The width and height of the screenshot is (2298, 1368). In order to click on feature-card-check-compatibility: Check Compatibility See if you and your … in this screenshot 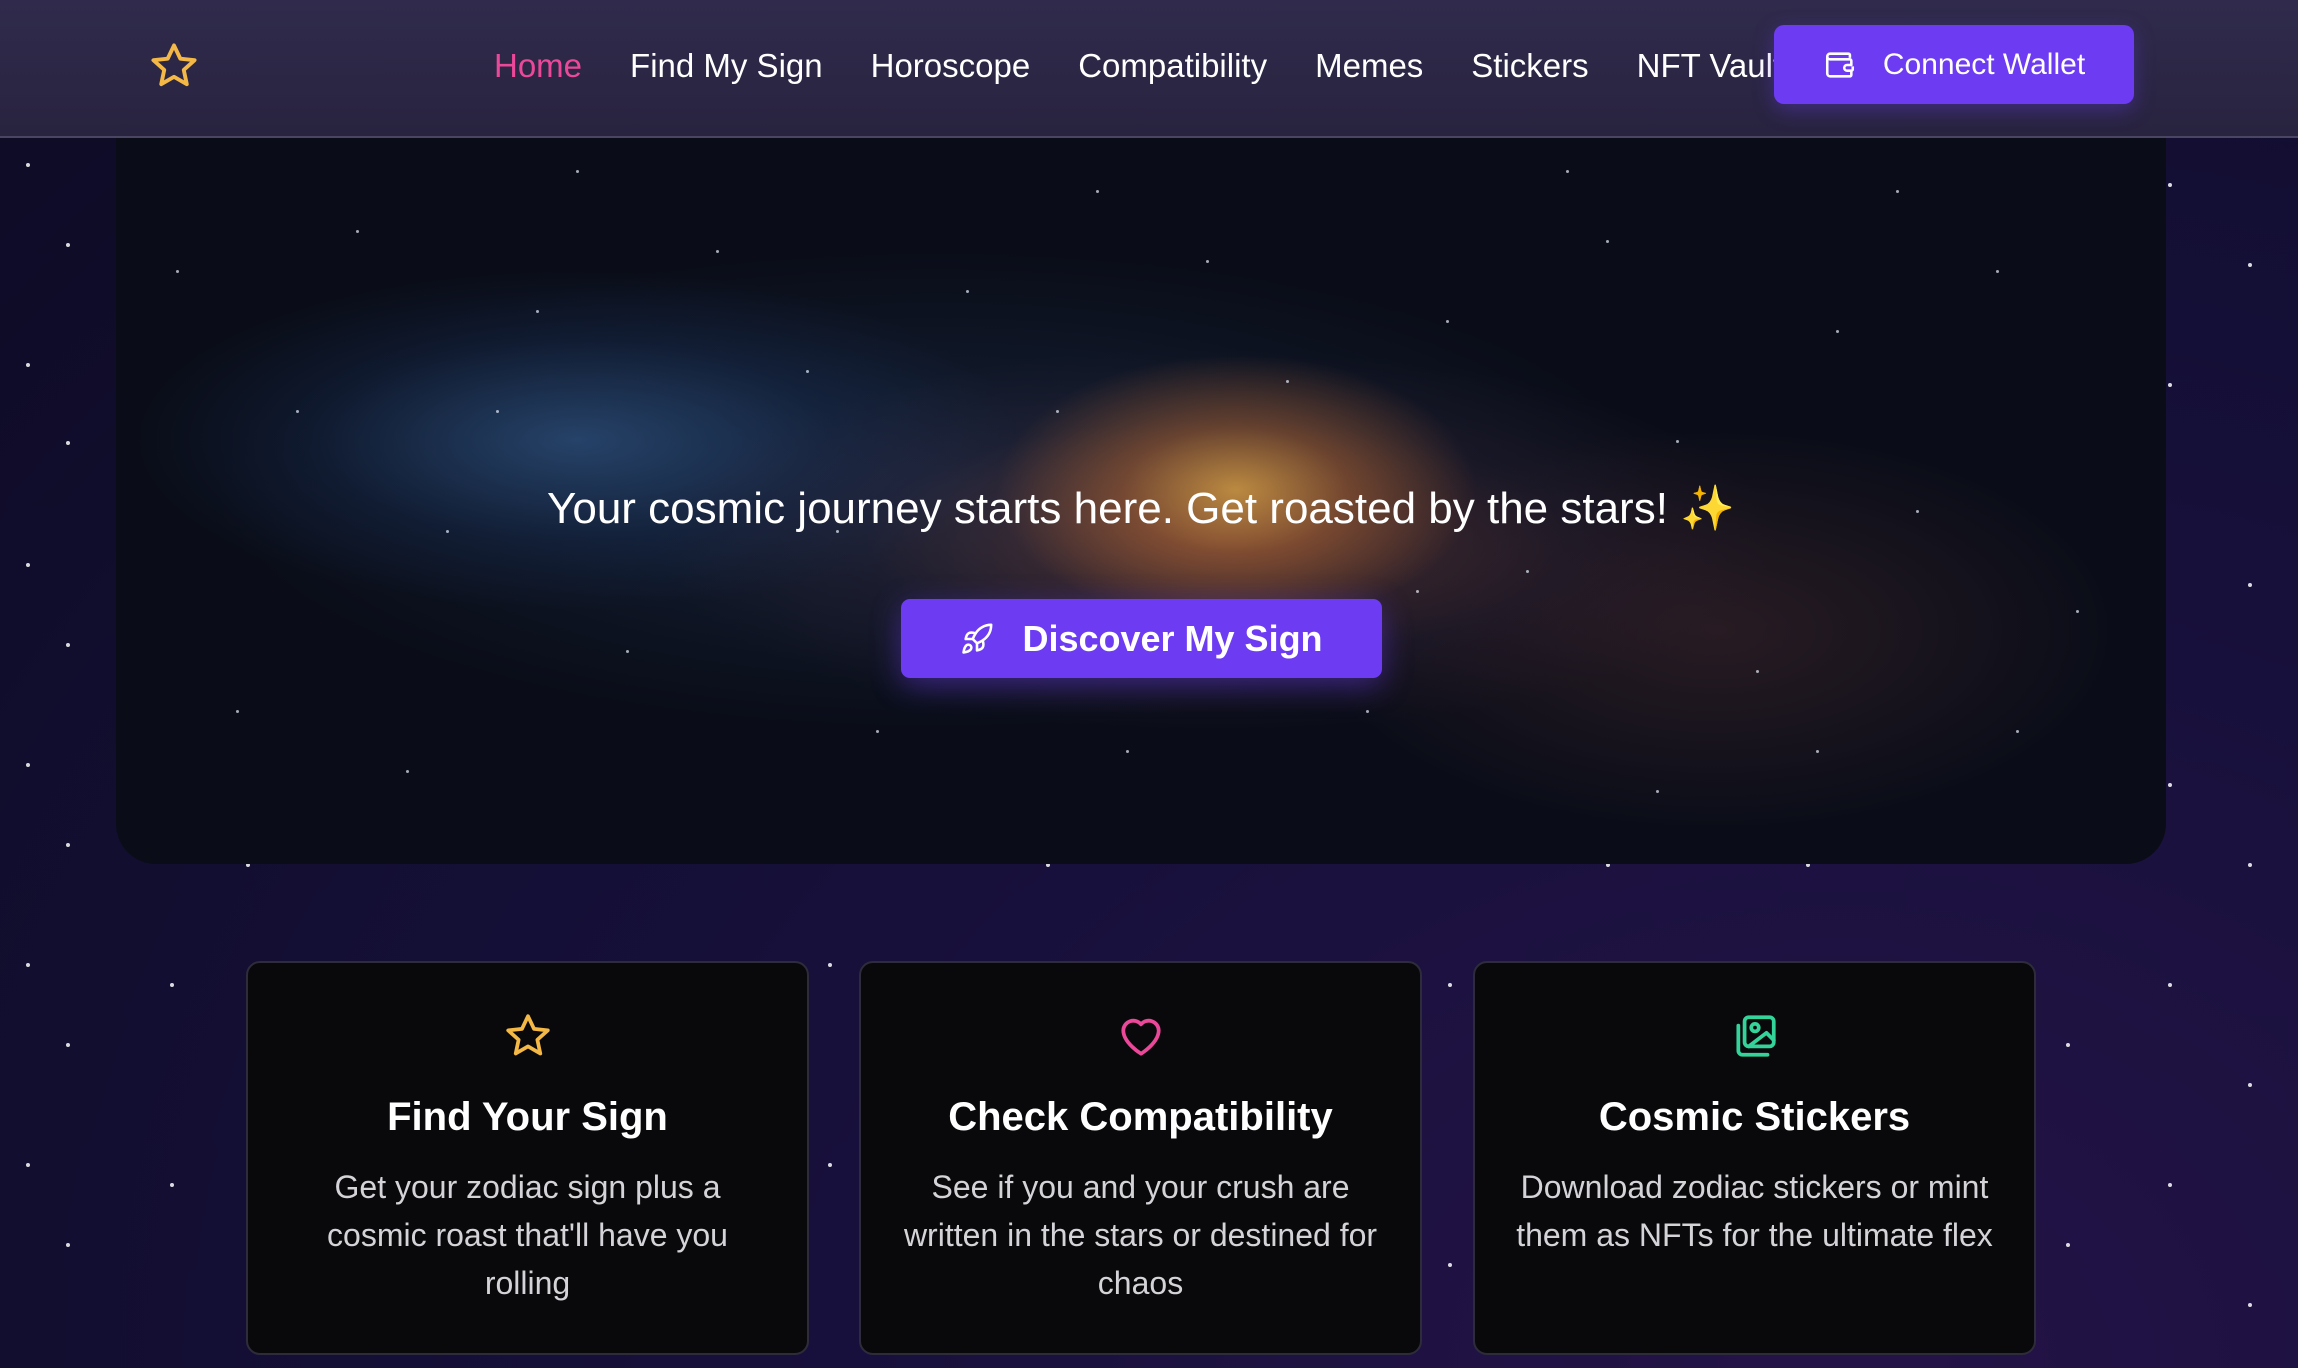, I will do `click(1140, 1158)`.